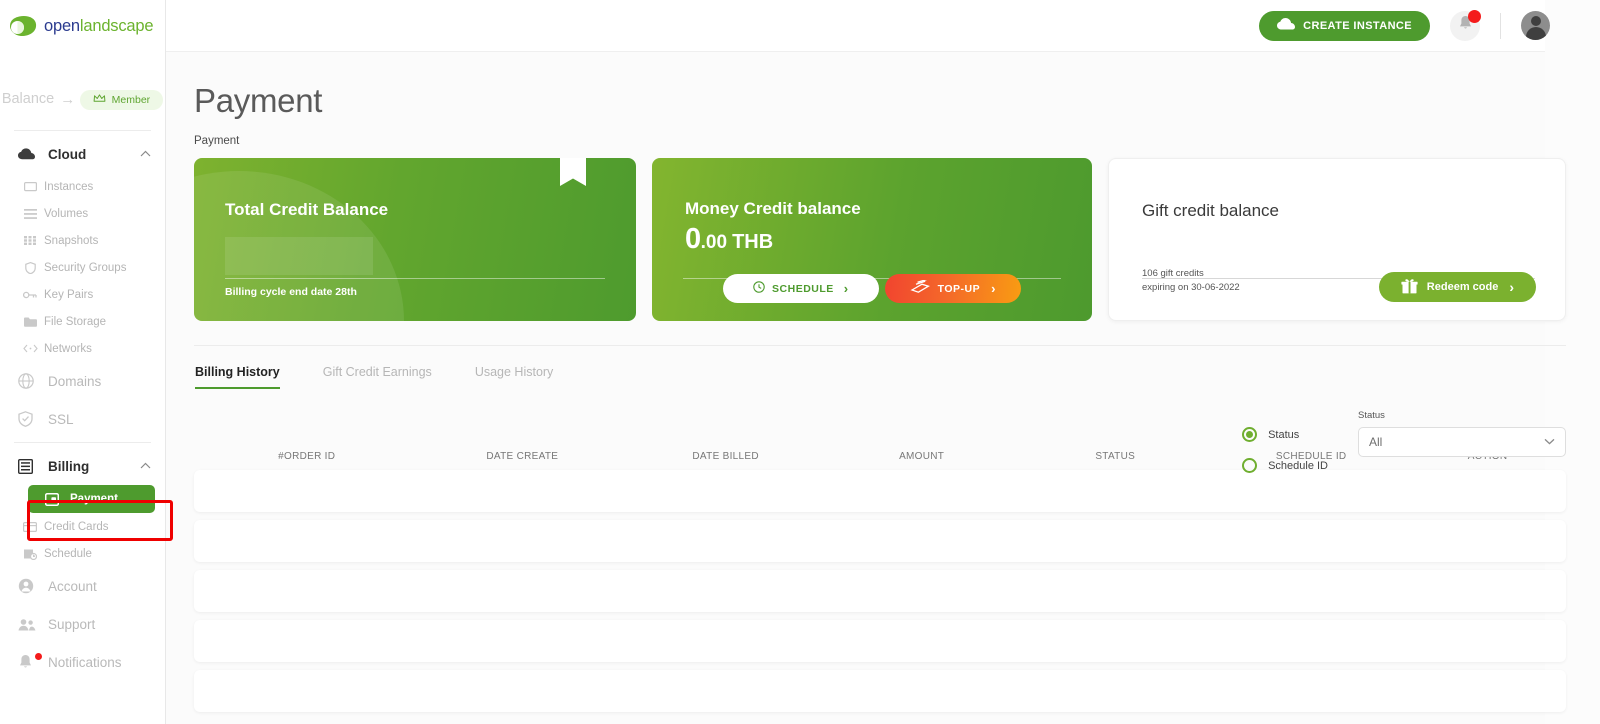 This screenshot has height=724, width=1600. I want to click on sidebar-group-support: Support, so click(82, 624).